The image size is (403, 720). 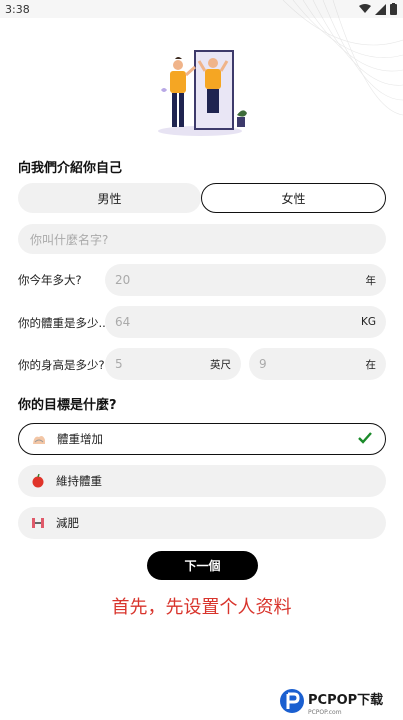 What do you see at coordinates (317, 364) in the screenshot?
I see `height-inch-field: 9 在` at bounding box center [317, 364].